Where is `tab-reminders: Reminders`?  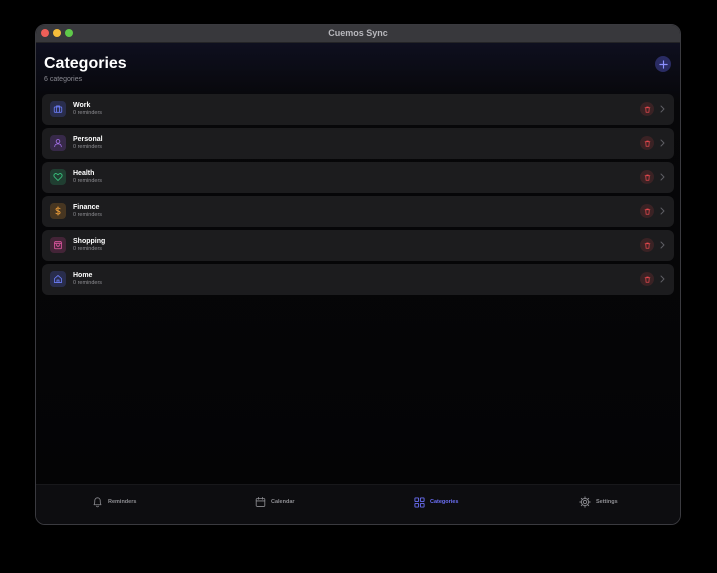
tab-reminders: Reminders is located at coordinates (114, 502).